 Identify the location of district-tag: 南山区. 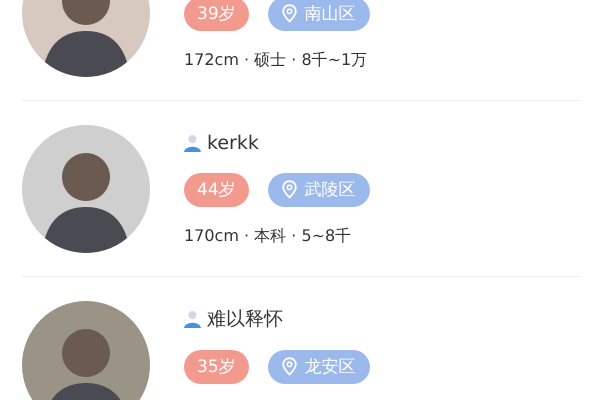
(319, 15).